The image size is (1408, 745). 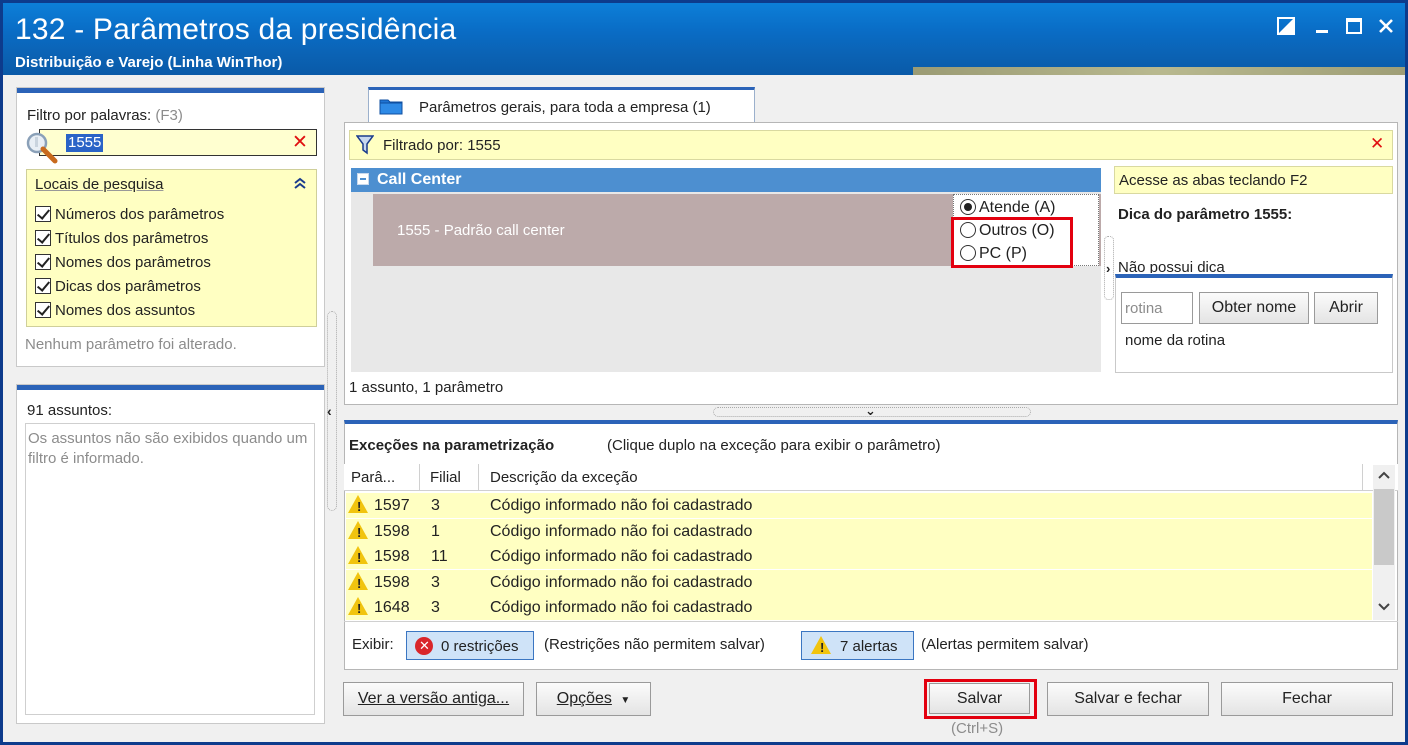 I want to click on option-atende: Atende (A), so click(x=1007, y=208).